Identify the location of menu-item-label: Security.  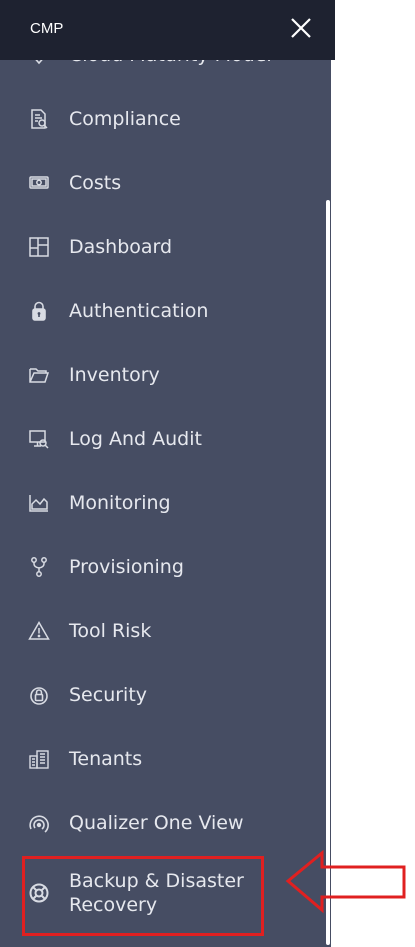
(108, 695).